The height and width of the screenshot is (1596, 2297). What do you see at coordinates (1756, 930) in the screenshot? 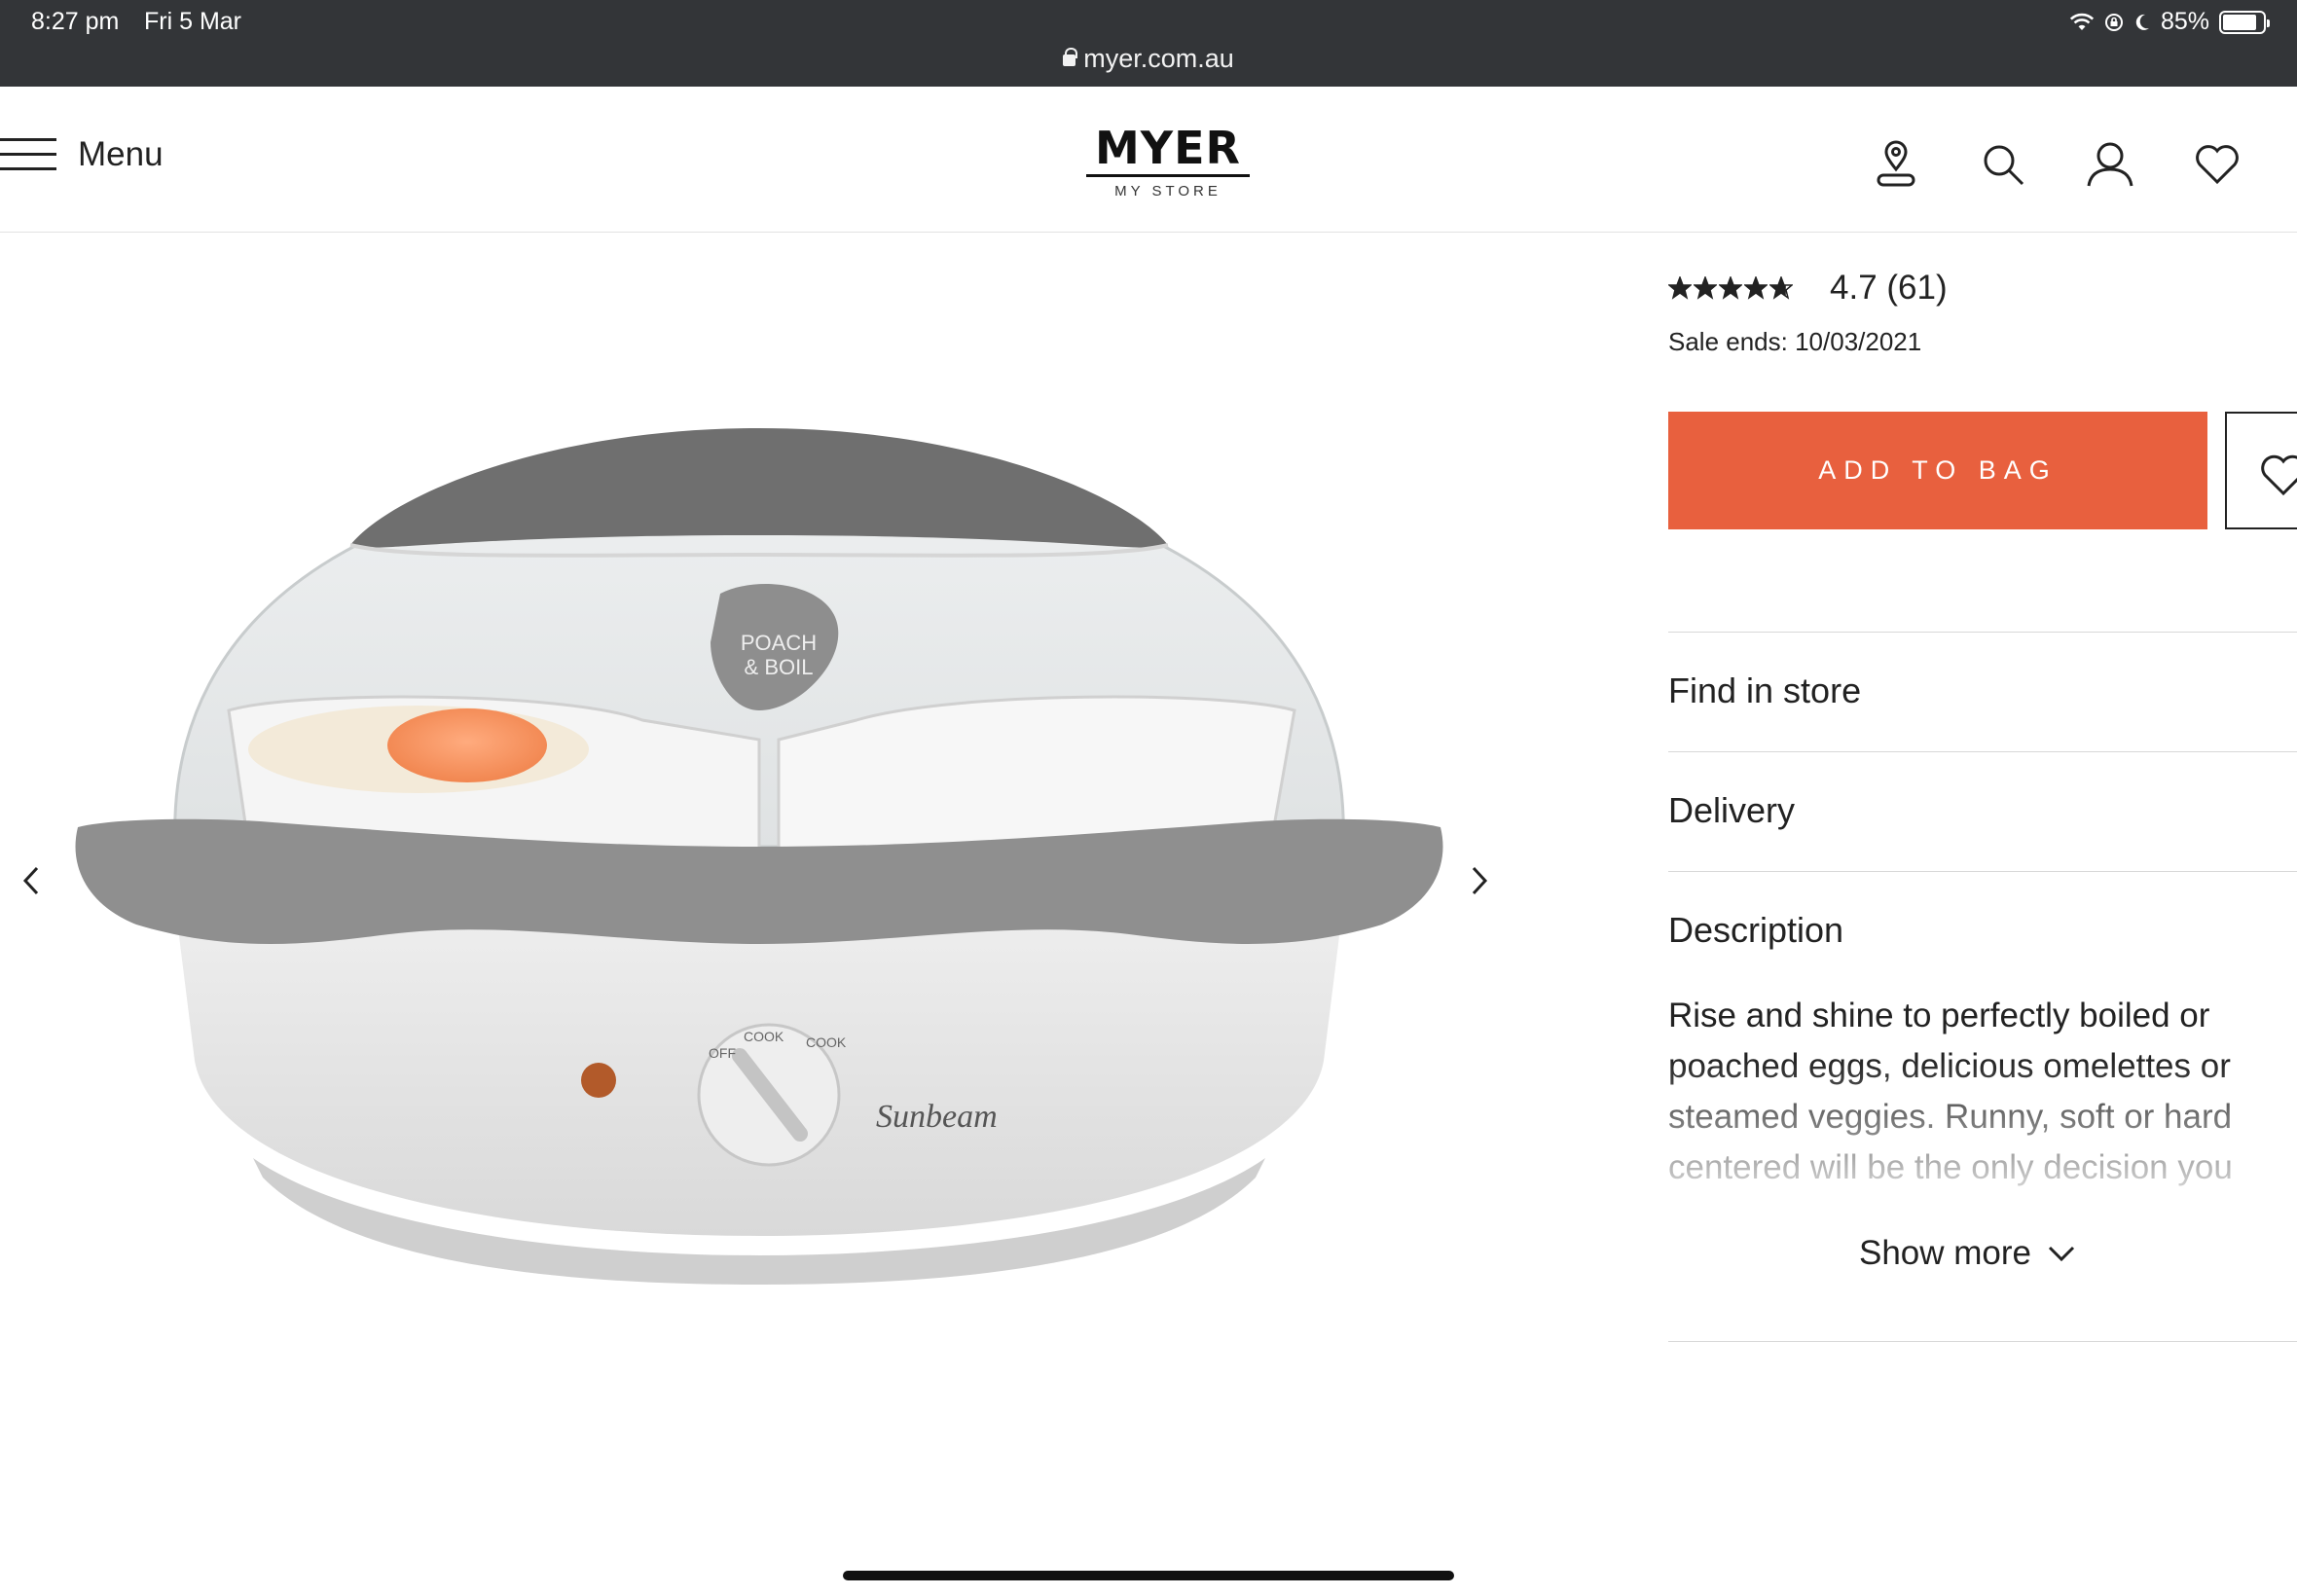
I see `description-label: Description` at bounding box center [1756, 930].